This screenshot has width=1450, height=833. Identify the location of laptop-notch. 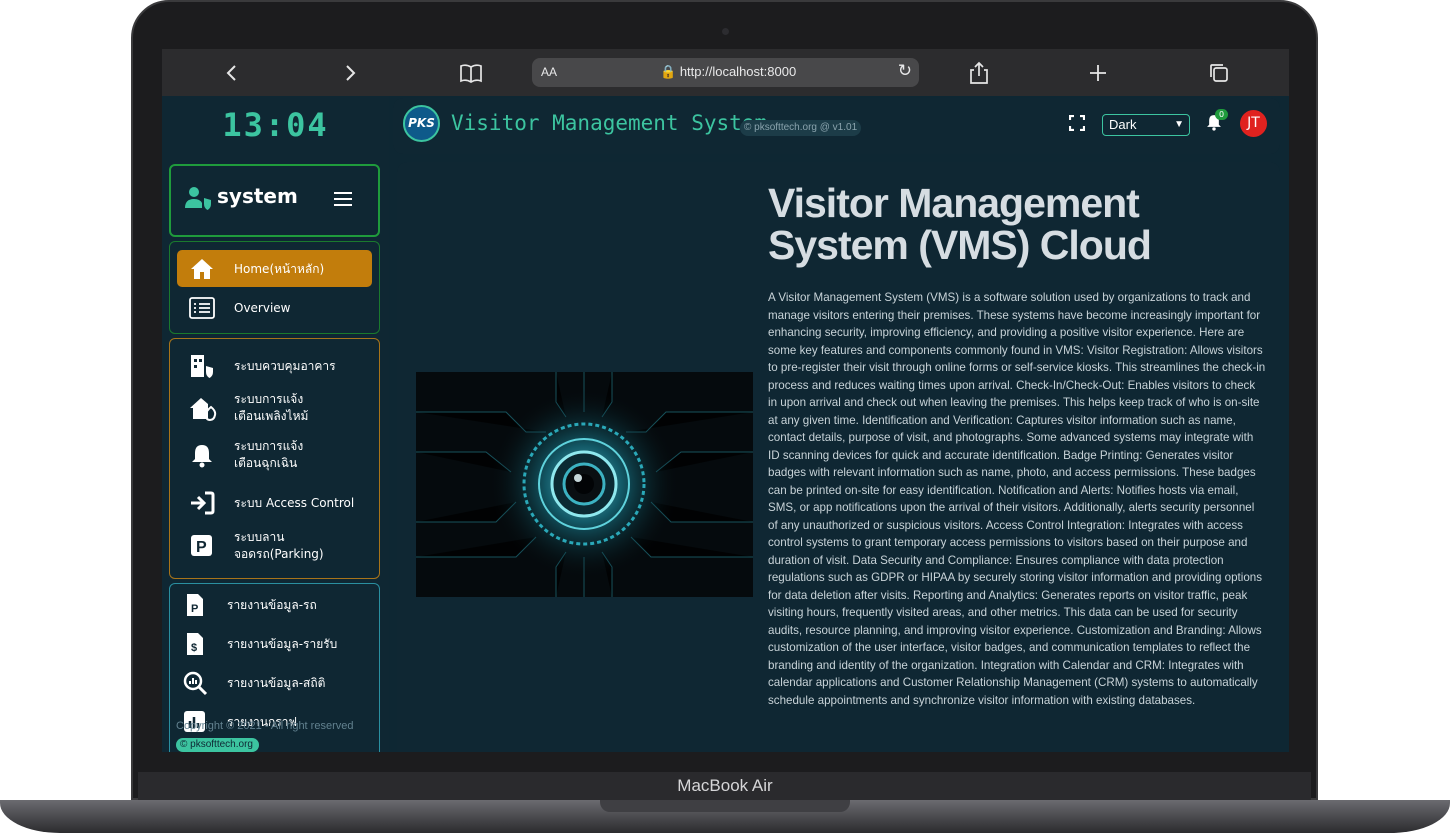
(725, 806).